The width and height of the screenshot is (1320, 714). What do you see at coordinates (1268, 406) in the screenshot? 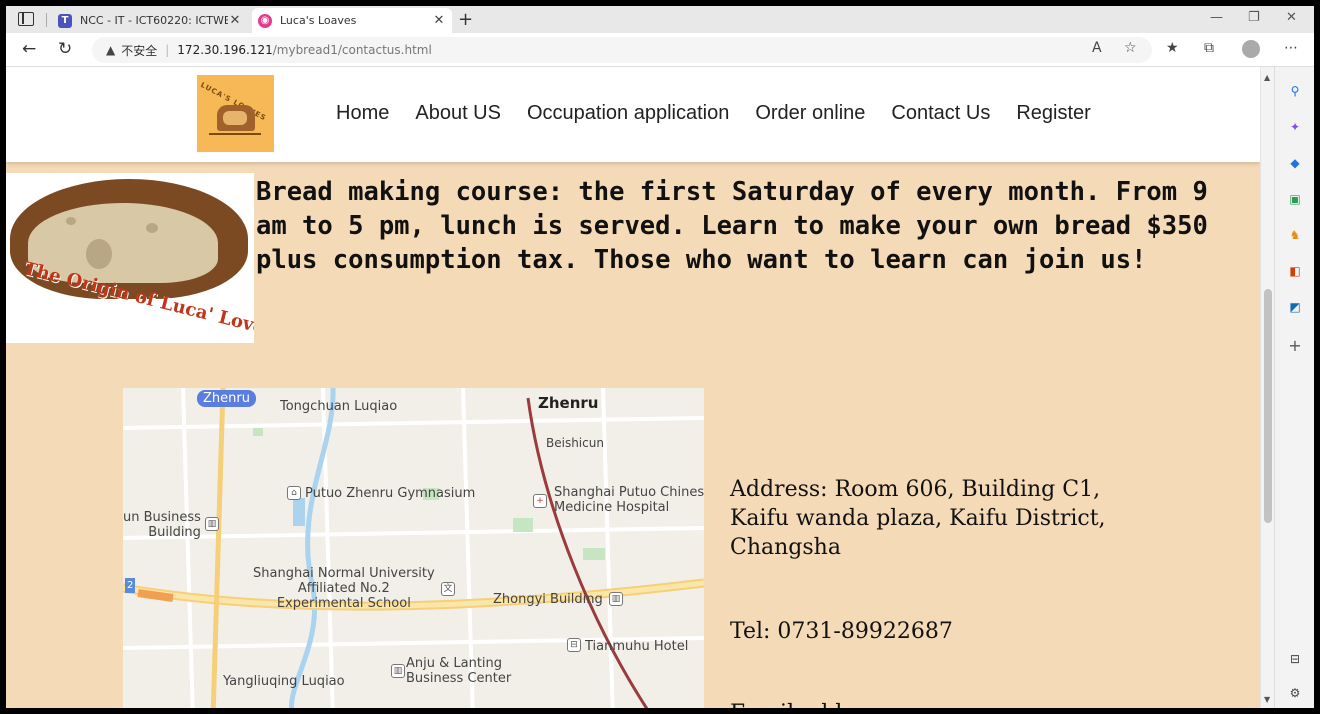
I see `scroll-thumb` at bounding box center [1268, 406].